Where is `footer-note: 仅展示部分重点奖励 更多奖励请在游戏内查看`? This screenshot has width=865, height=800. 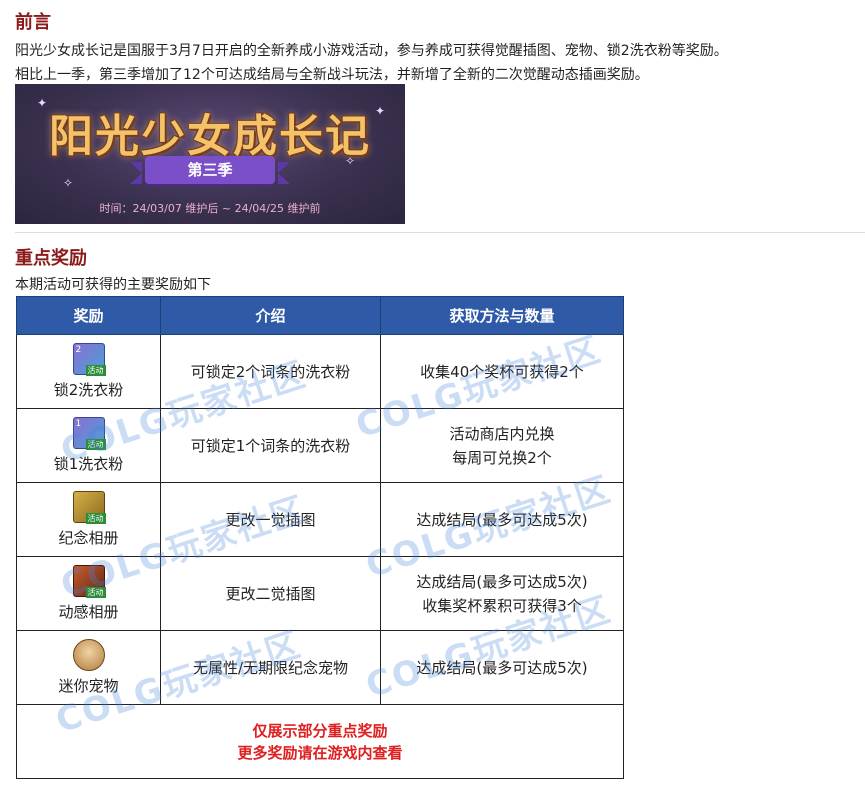 footer-note: 仅展示部分重点奖励 更多奖励请在游戏内查看 is located at coordinates (320, 741).